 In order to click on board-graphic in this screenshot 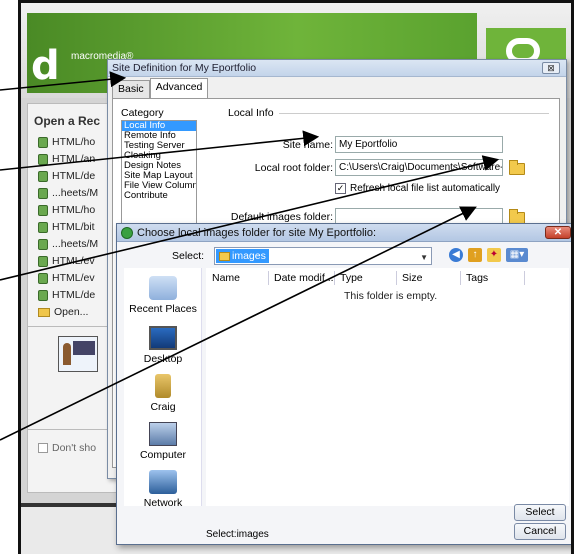, I will do `click(84, 348)`.